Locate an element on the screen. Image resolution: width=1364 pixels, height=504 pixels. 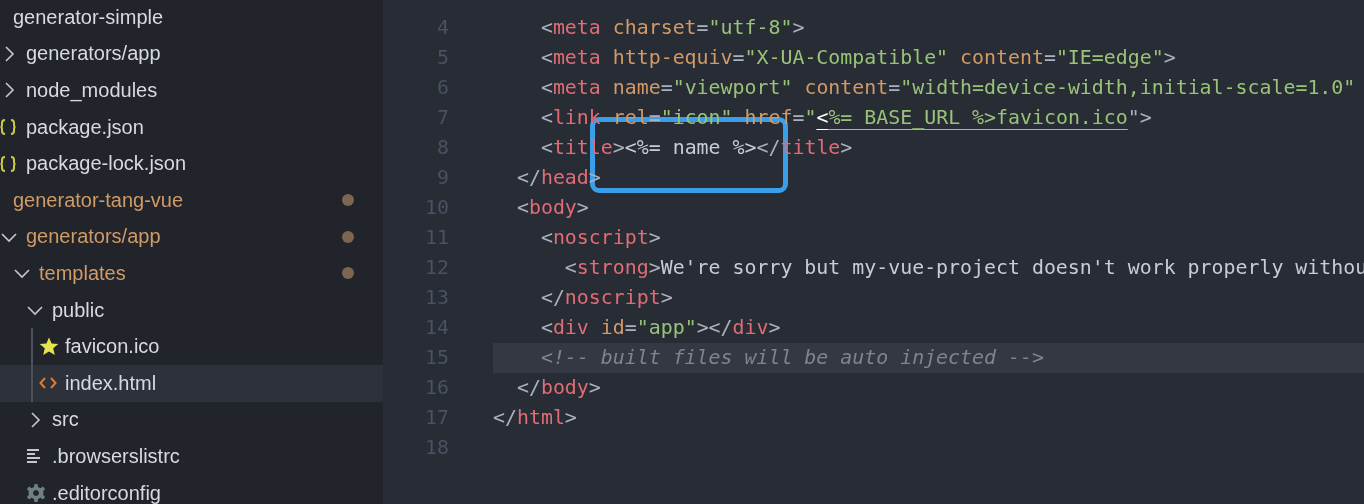
folder-item: generator-tang-vue is located at coordinates (191, 200).